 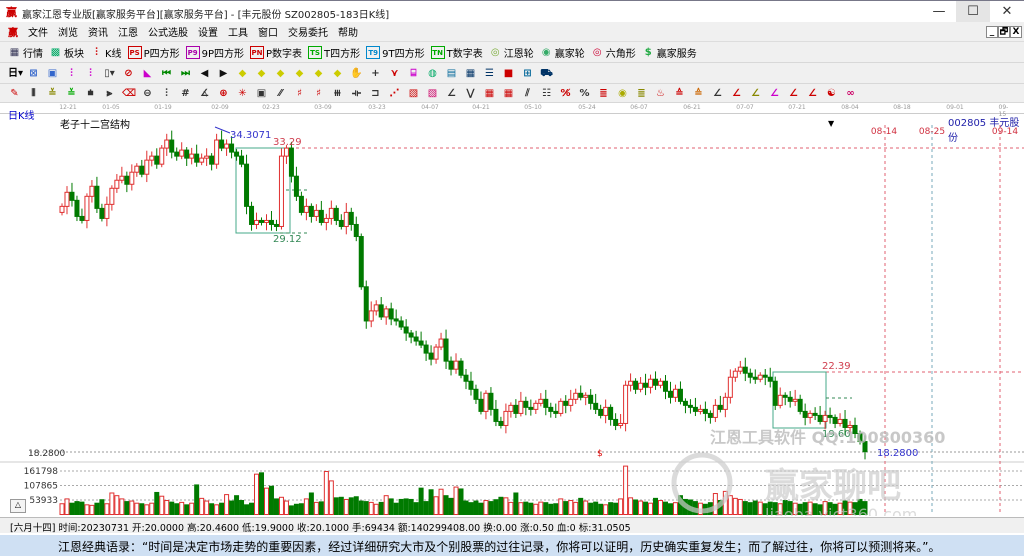 What do you see at coordinates (939, 12) in the screenshot?
I see `minimize-button: —` at bounding box center [939, 12].